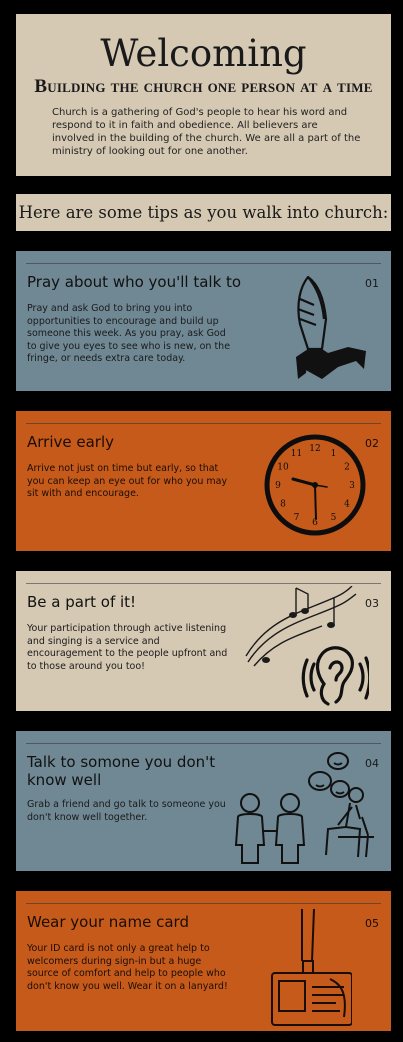  Describe the element at coordinates (296, 454) in the screenshot. I see `clock-numeral: 11` at that location.